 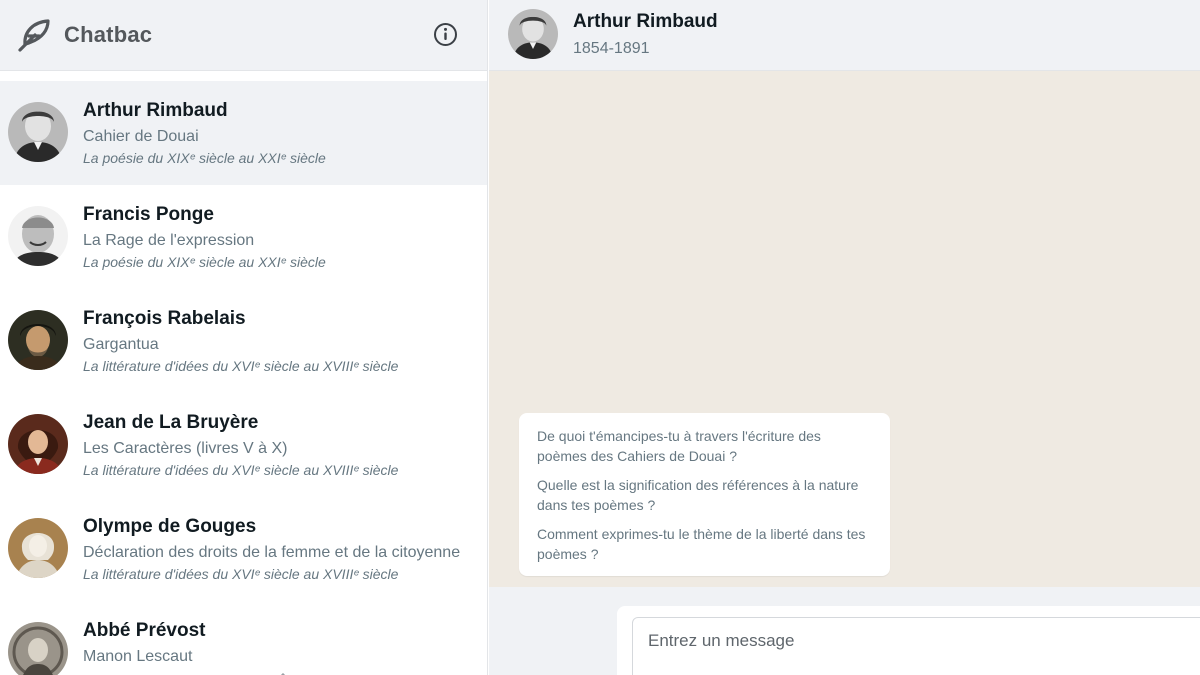 I want to click on sidebar-header: Chatbac, so click(x=243, y=35).